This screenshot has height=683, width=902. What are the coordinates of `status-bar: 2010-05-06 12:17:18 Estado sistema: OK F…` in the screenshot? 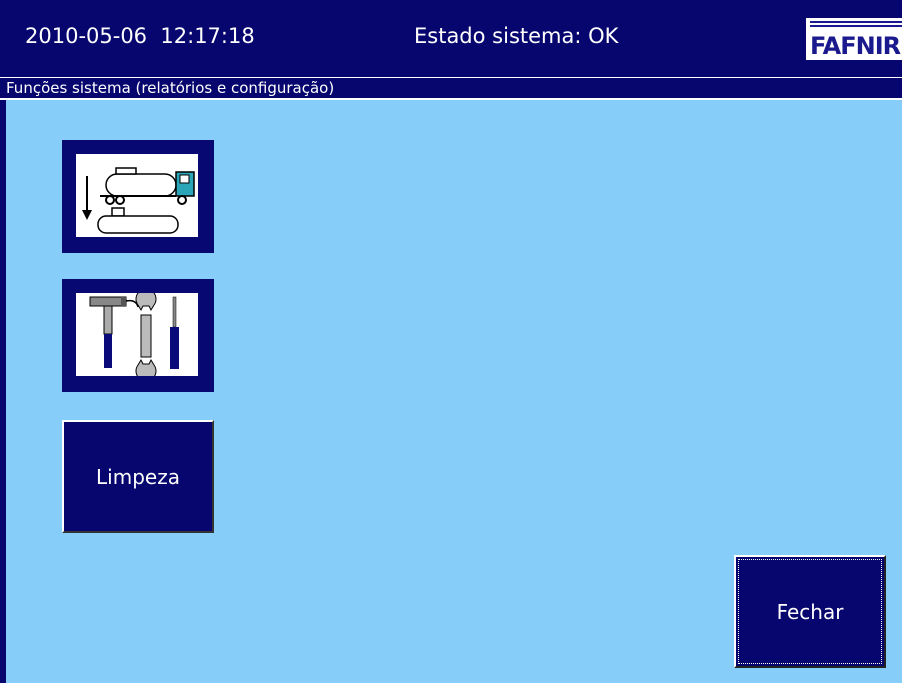 It's located at (451, 38).